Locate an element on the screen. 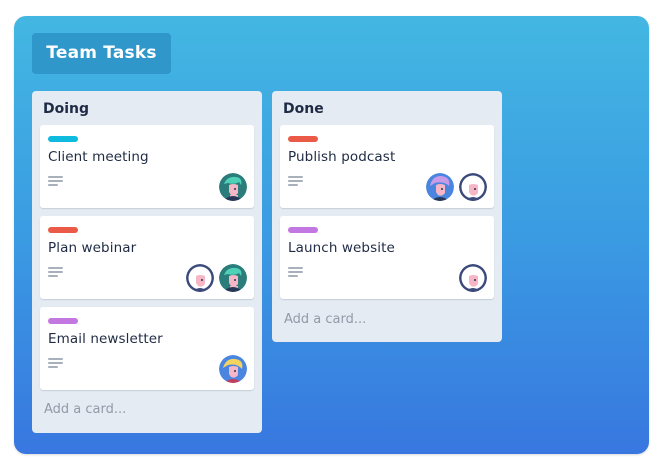 The width and height of the screenshot is (662, 469). card-client-meeting: Client meeting is located at coordinates (147, 166).